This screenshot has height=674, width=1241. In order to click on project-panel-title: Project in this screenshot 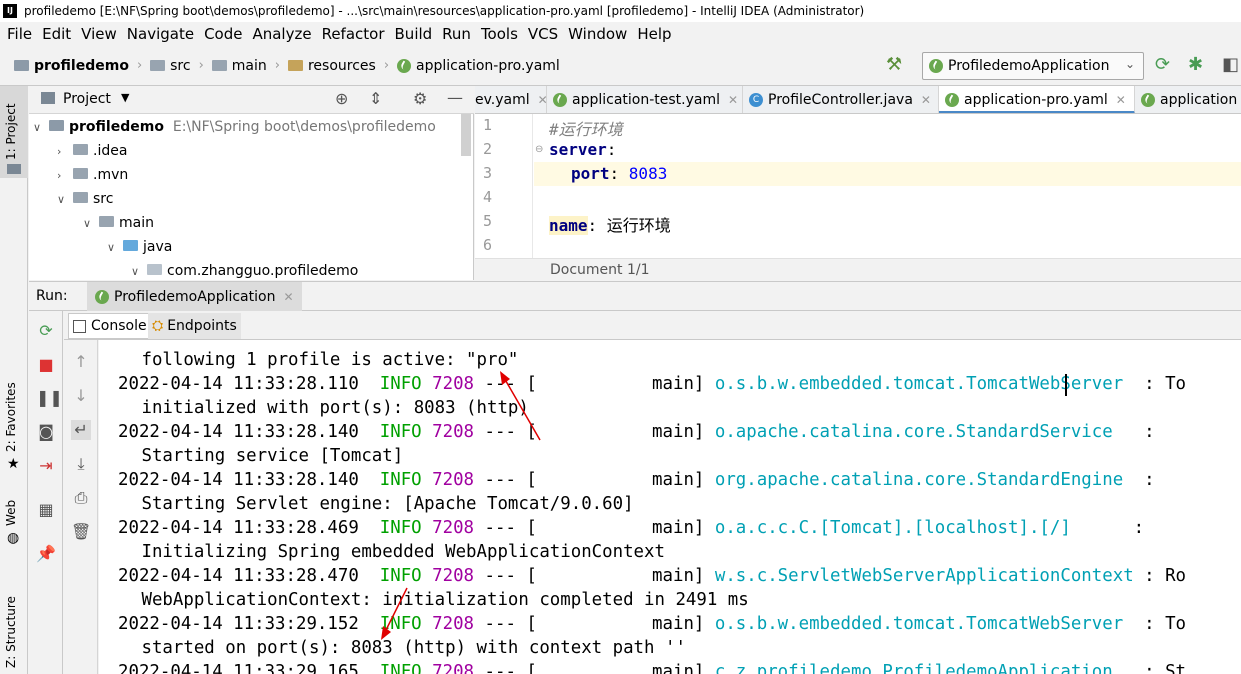, I will do `click(87, 99)`.